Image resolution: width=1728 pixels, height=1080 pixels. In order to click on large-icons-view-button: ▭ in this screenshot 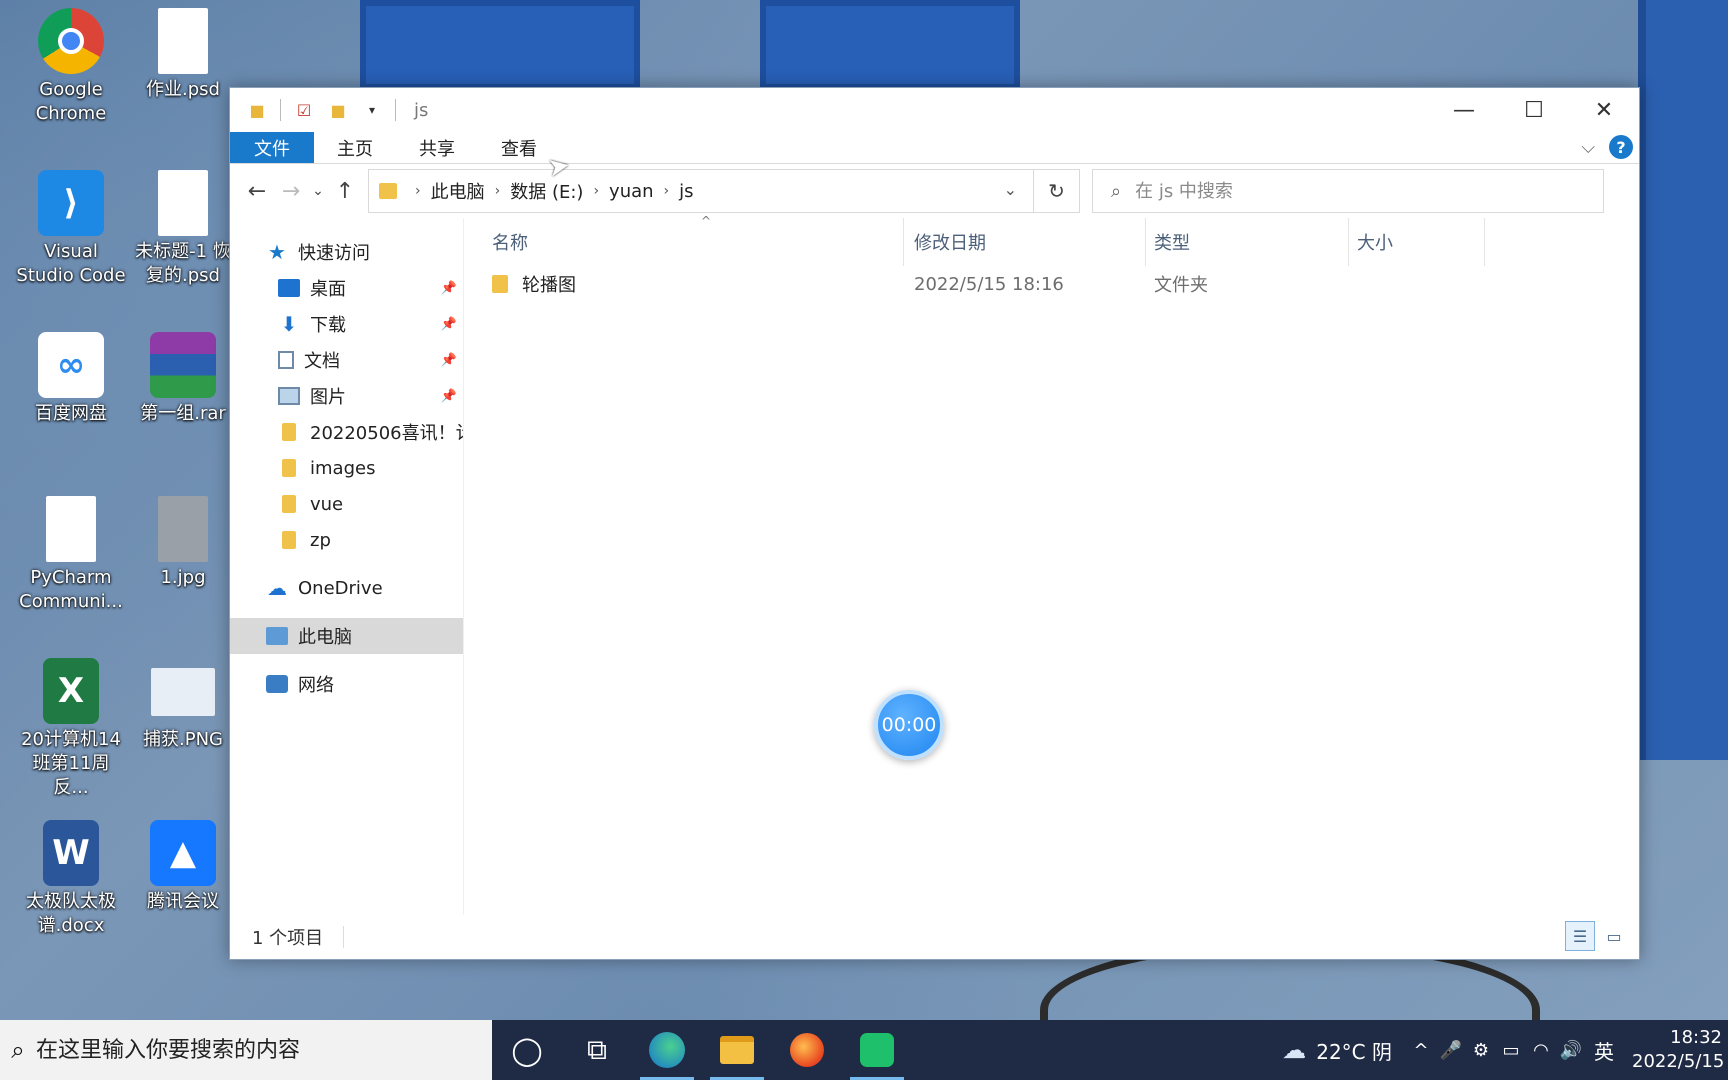, I will do `click(1614, 936)`.